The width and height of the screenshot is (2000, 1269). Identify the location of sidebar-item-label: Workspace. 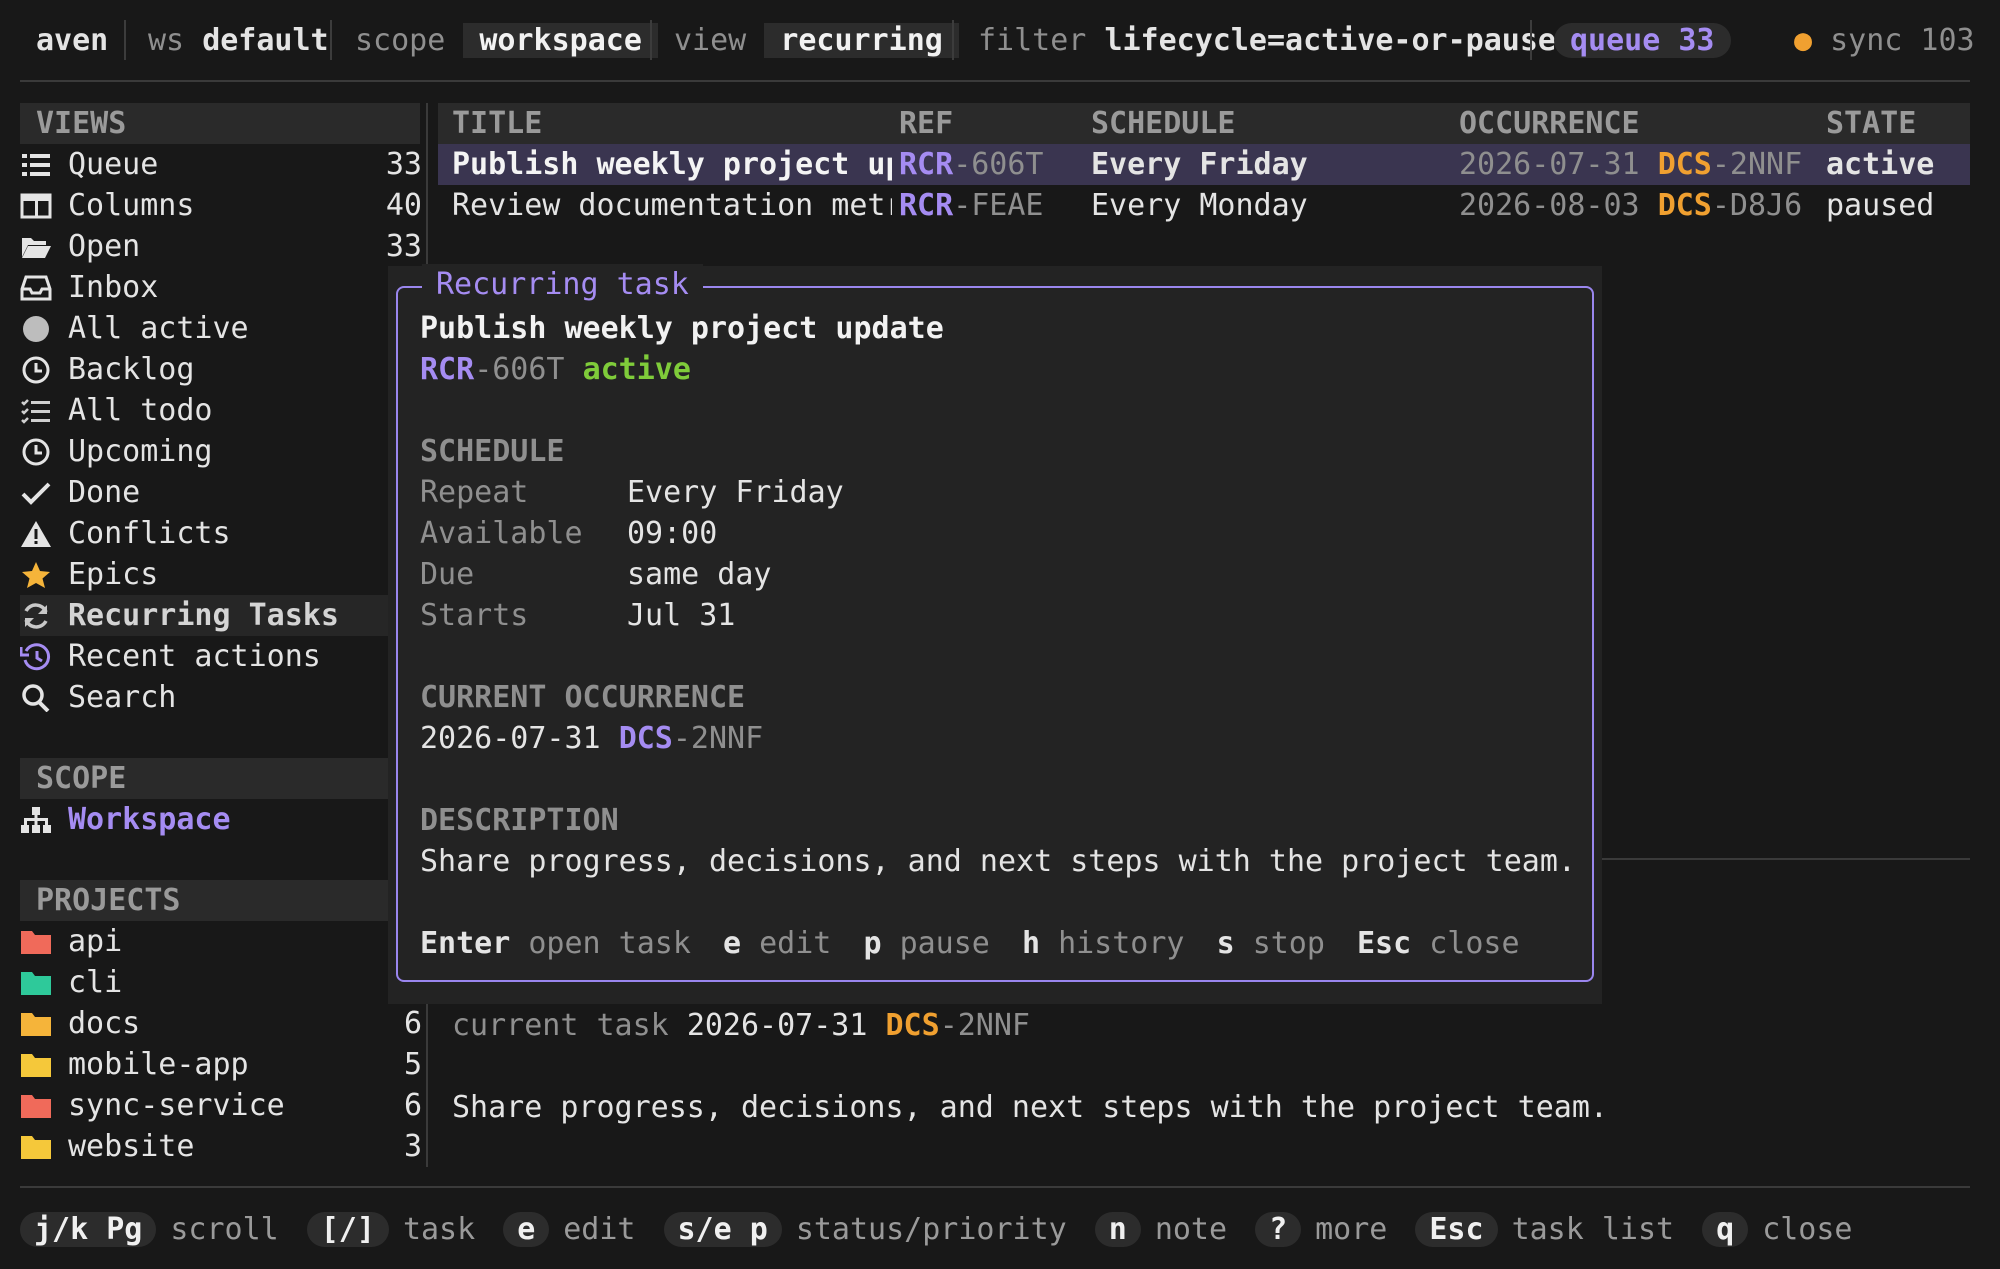
(149, 819).